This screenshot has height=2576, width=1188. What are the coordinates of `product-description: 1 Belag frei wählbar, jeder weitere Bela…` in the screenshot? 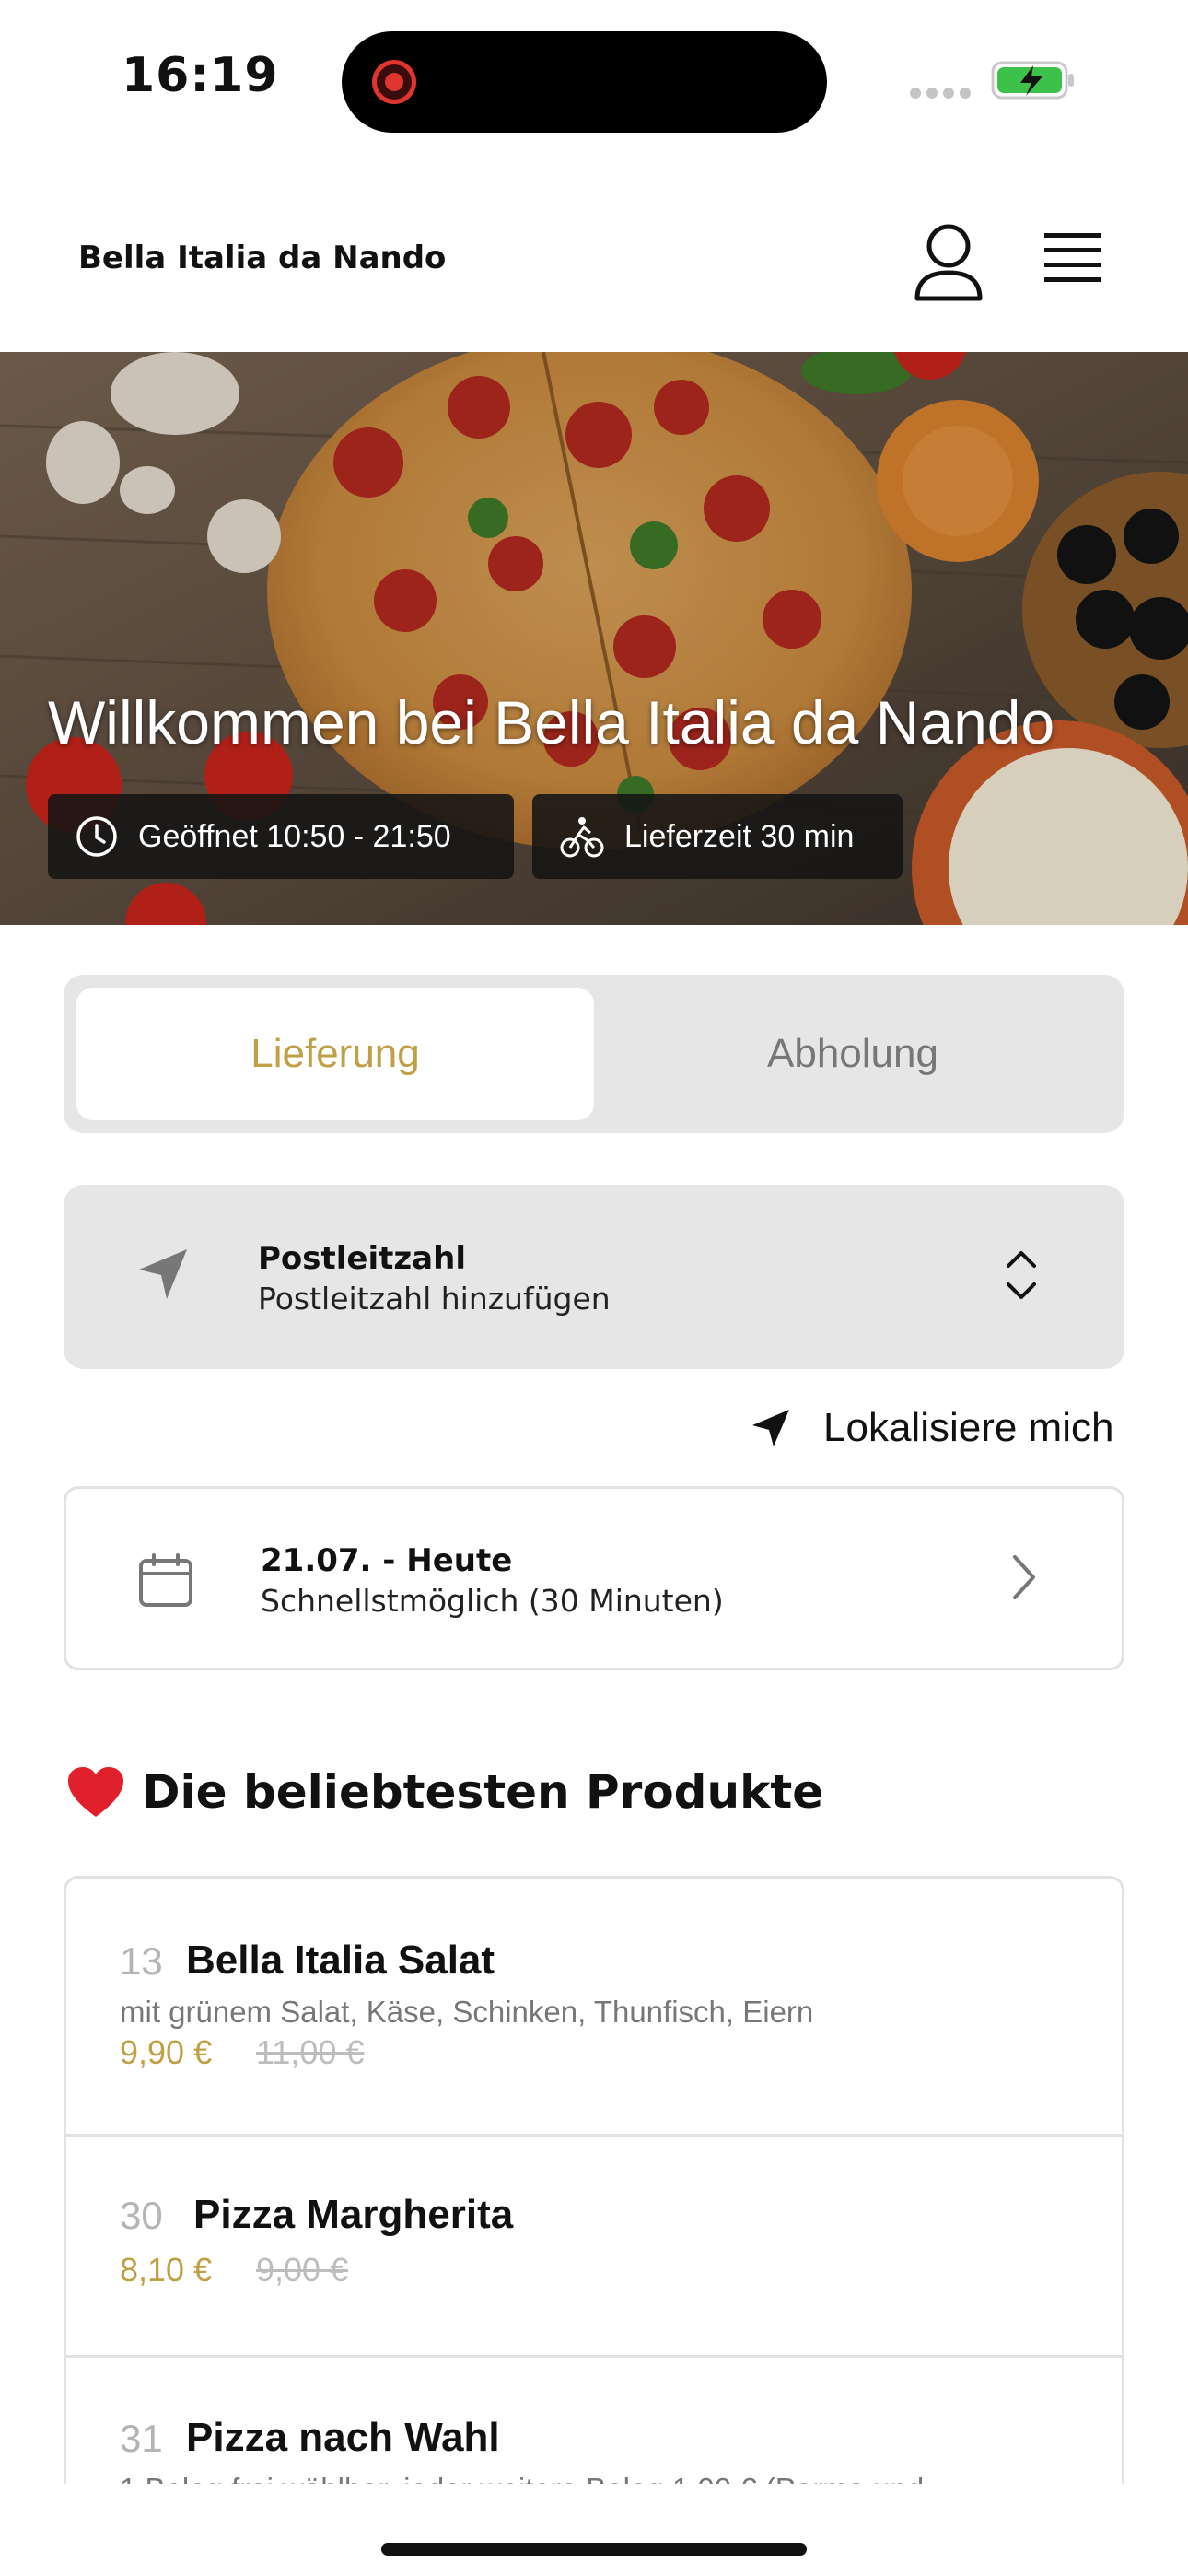 It's located at (522, 2478).